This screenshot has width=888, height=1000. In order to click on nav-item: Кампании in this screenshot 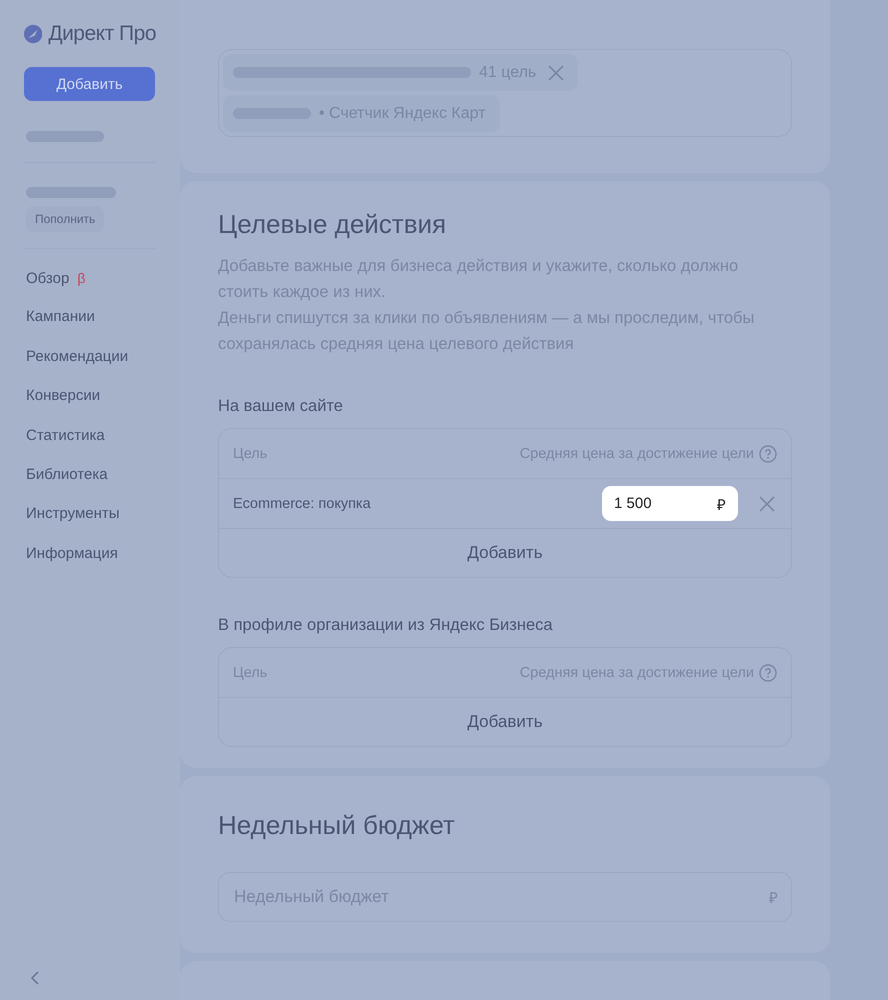, I will do `click(91, 326)`.